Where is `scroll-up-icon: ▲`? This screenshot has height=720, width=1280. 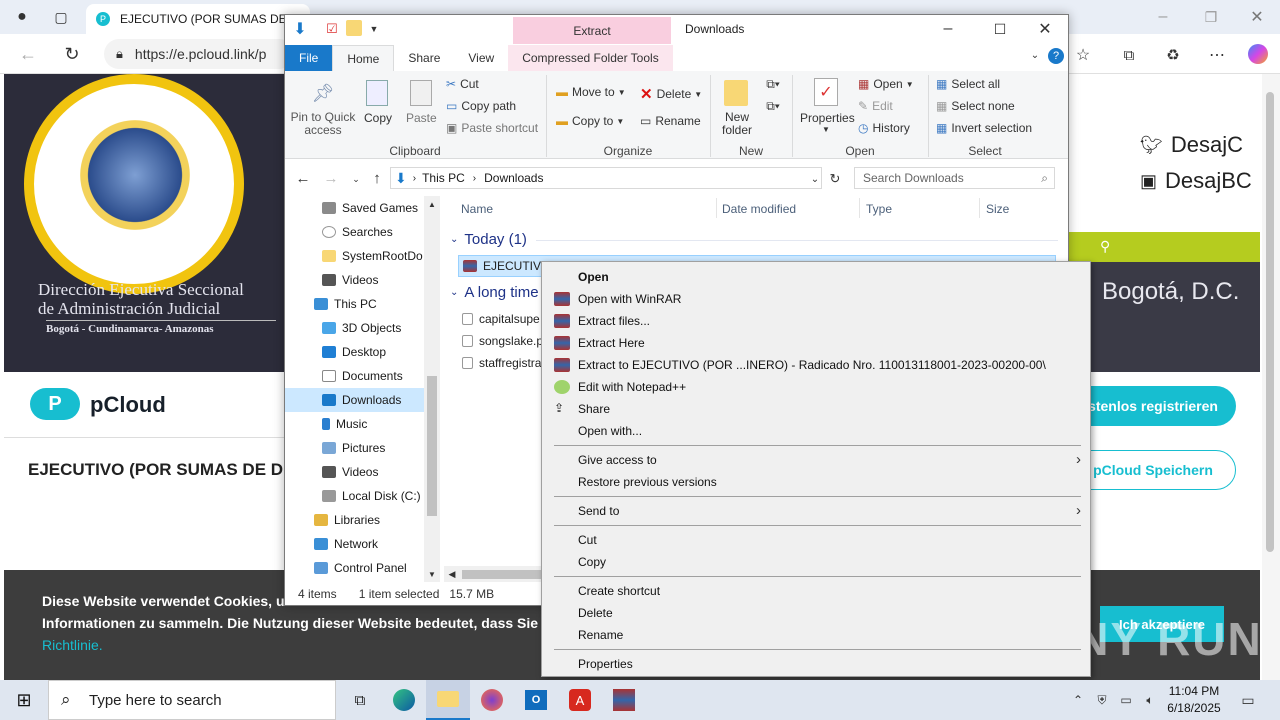
scroll-up-icon: ▲ is located at coordinates (432, 204).